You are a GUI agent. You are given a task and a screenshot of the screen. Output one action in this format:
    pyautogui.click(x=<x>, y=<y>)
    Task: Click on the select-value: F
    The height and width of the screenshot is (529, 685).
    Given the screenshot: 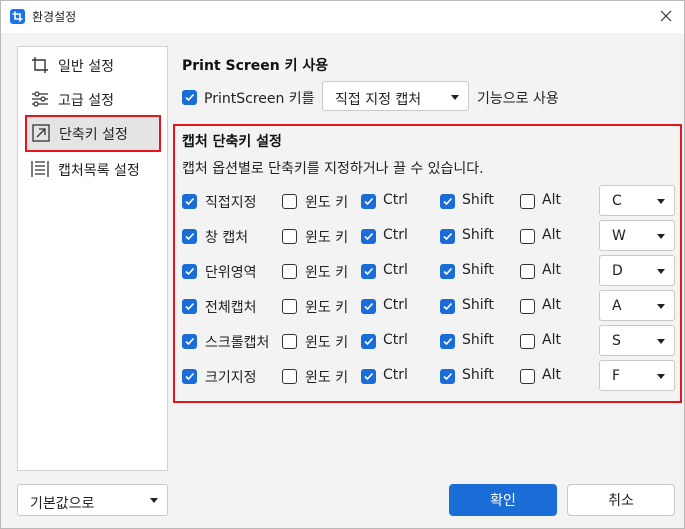 What is the action you would take?
    pyautogui.click(x=616, y=376)
    